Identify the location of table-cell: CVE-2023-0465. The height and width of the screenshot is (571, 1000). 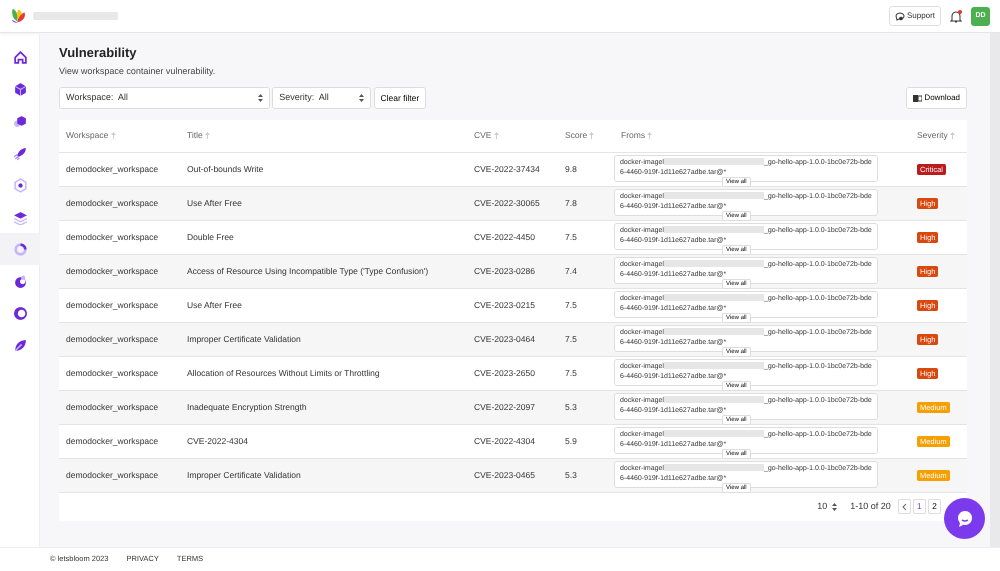
(504, 475).